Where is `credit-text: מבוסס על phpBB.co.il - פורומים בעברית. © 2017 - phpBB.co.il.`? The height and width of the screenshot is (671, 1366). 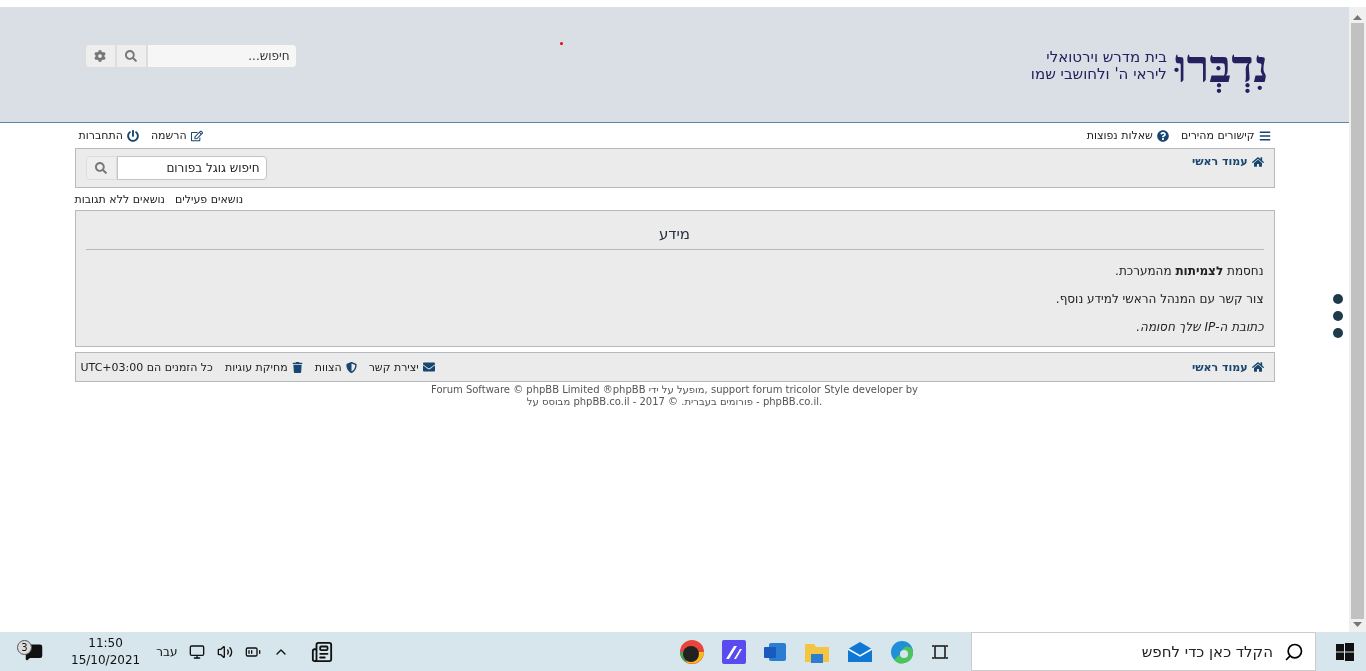
credit-text: מבוסס על phpBB.co.il - פורומים בעברית. © 2017 - phpBB.co.il. is located at coordinates (674, 402).